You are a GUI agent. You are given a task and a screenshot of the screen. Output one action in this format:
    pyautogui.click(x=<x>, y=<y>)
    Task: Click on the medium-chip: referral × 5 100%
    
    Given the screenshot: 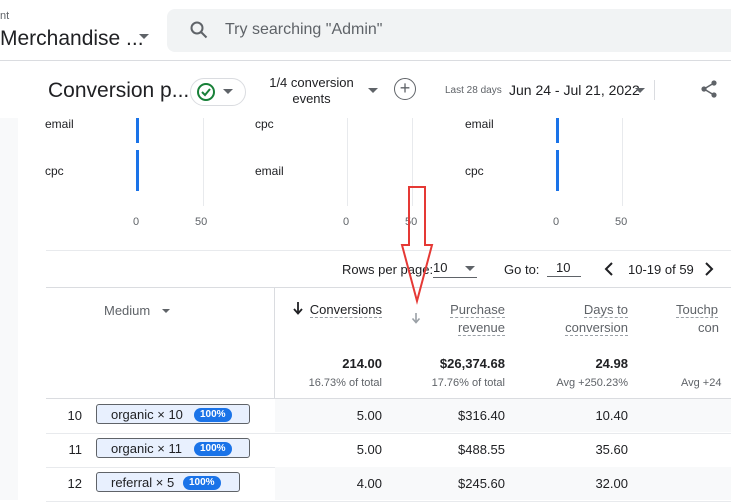 What is the action you would take?
    pyautogui.click(x=168, y=482)
    